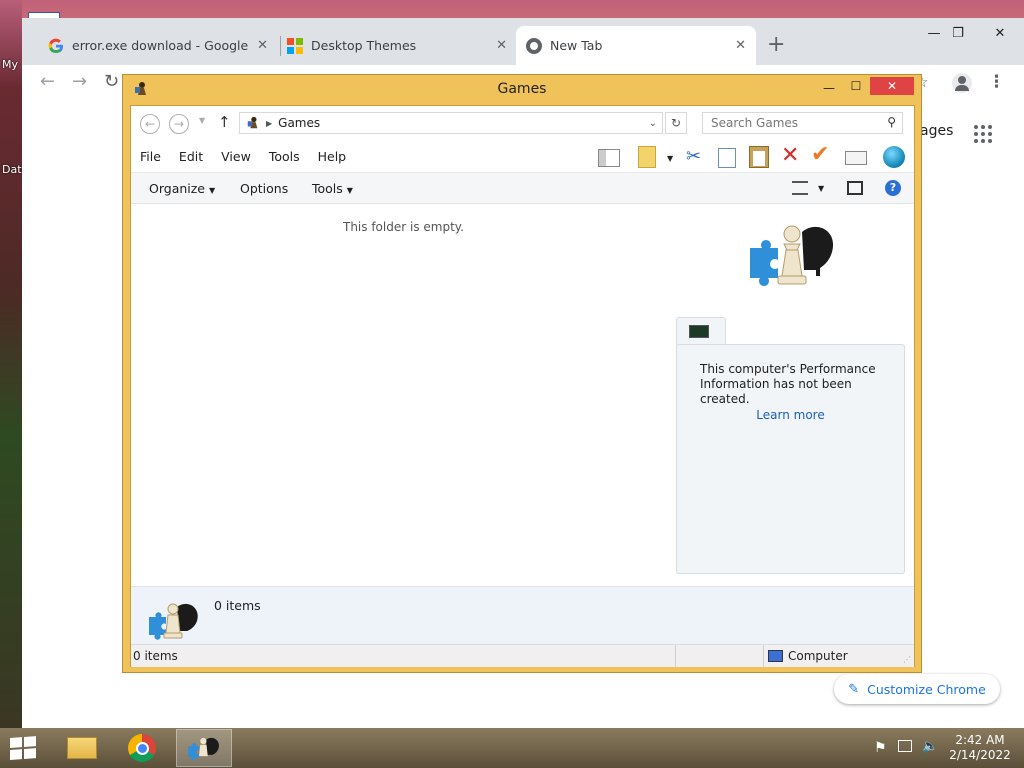 The height and width of the screenshot is (768, 1024). Describe the element at coordinates (522, 188) in the screenshot. I see `command-bar: Organize ▼ Options Tools ▼ ▼ ?` at that location.